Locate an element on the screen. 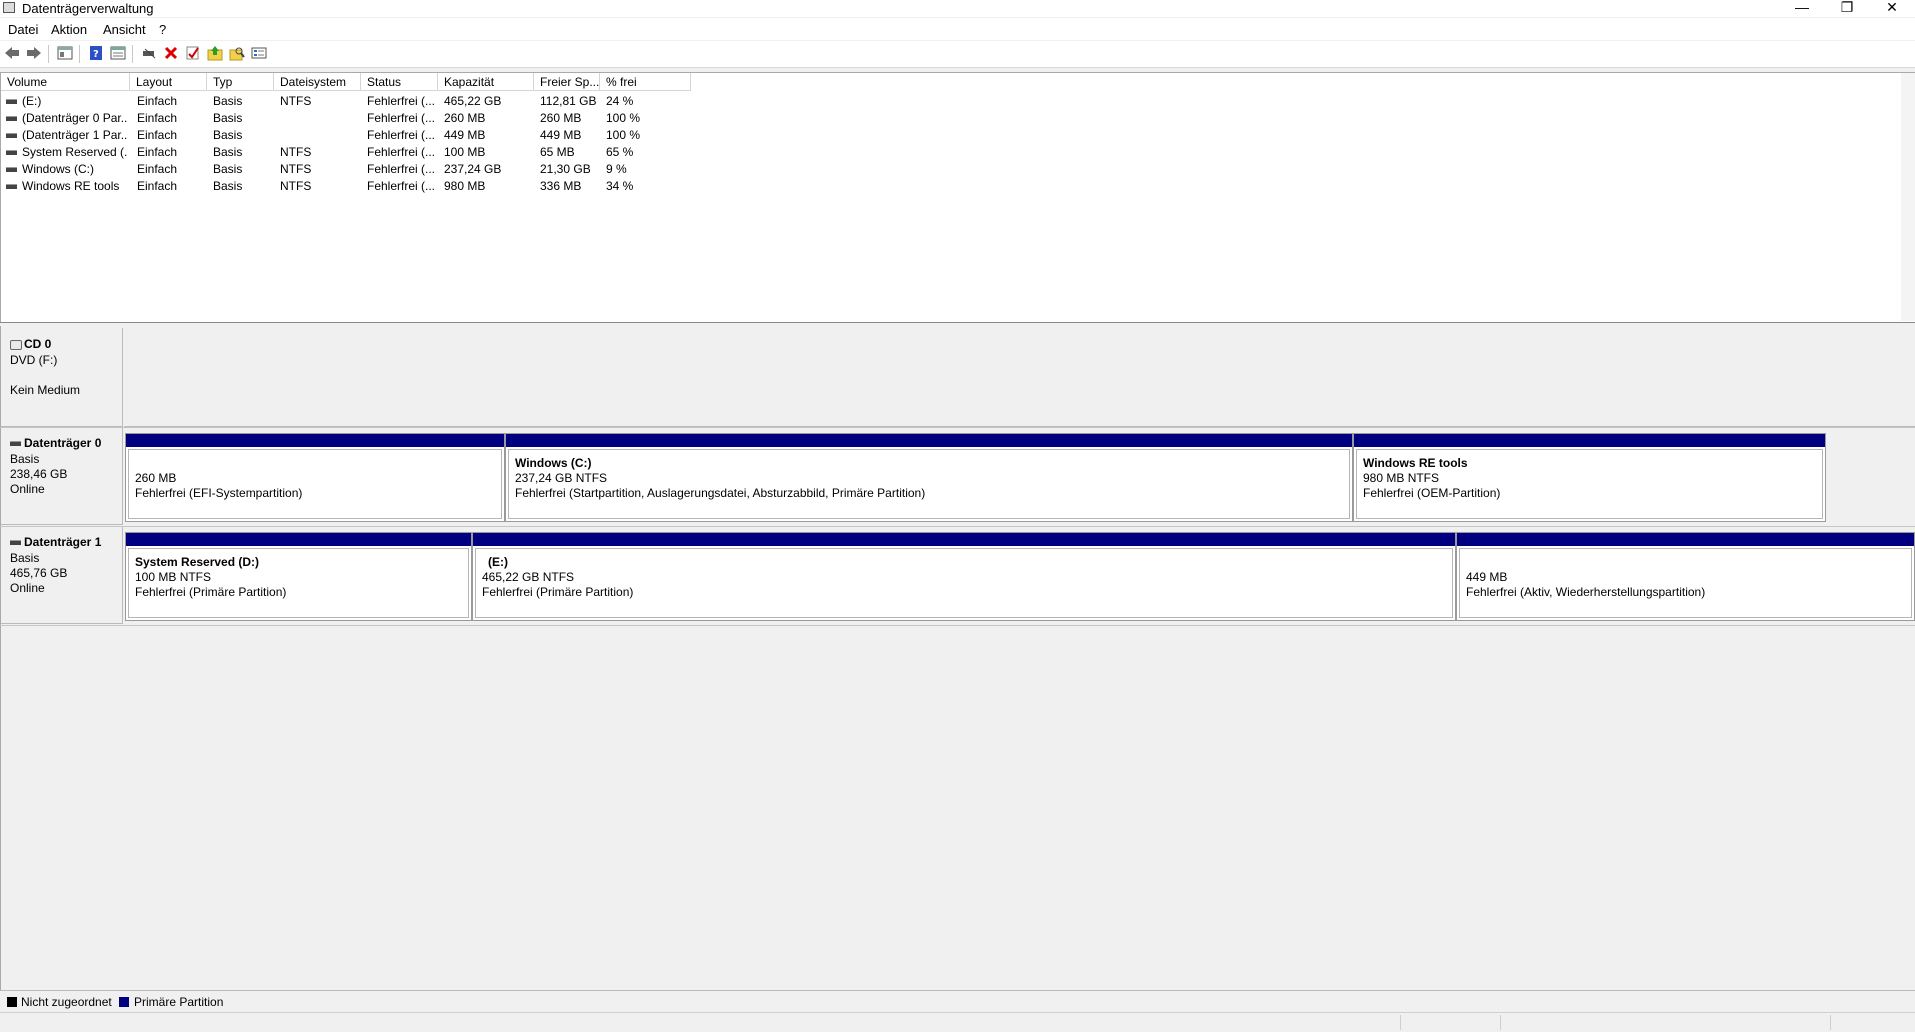 This screenshot has width=1915, height=1032. connect-disk-icon is located at coordinates (149, 53).